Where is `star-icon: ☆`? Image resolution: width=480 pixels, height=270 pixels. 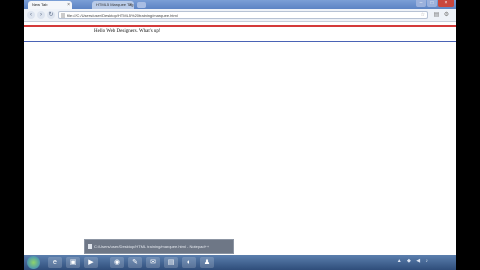 star-icon: ☆ is located at coordinates (423, 15).